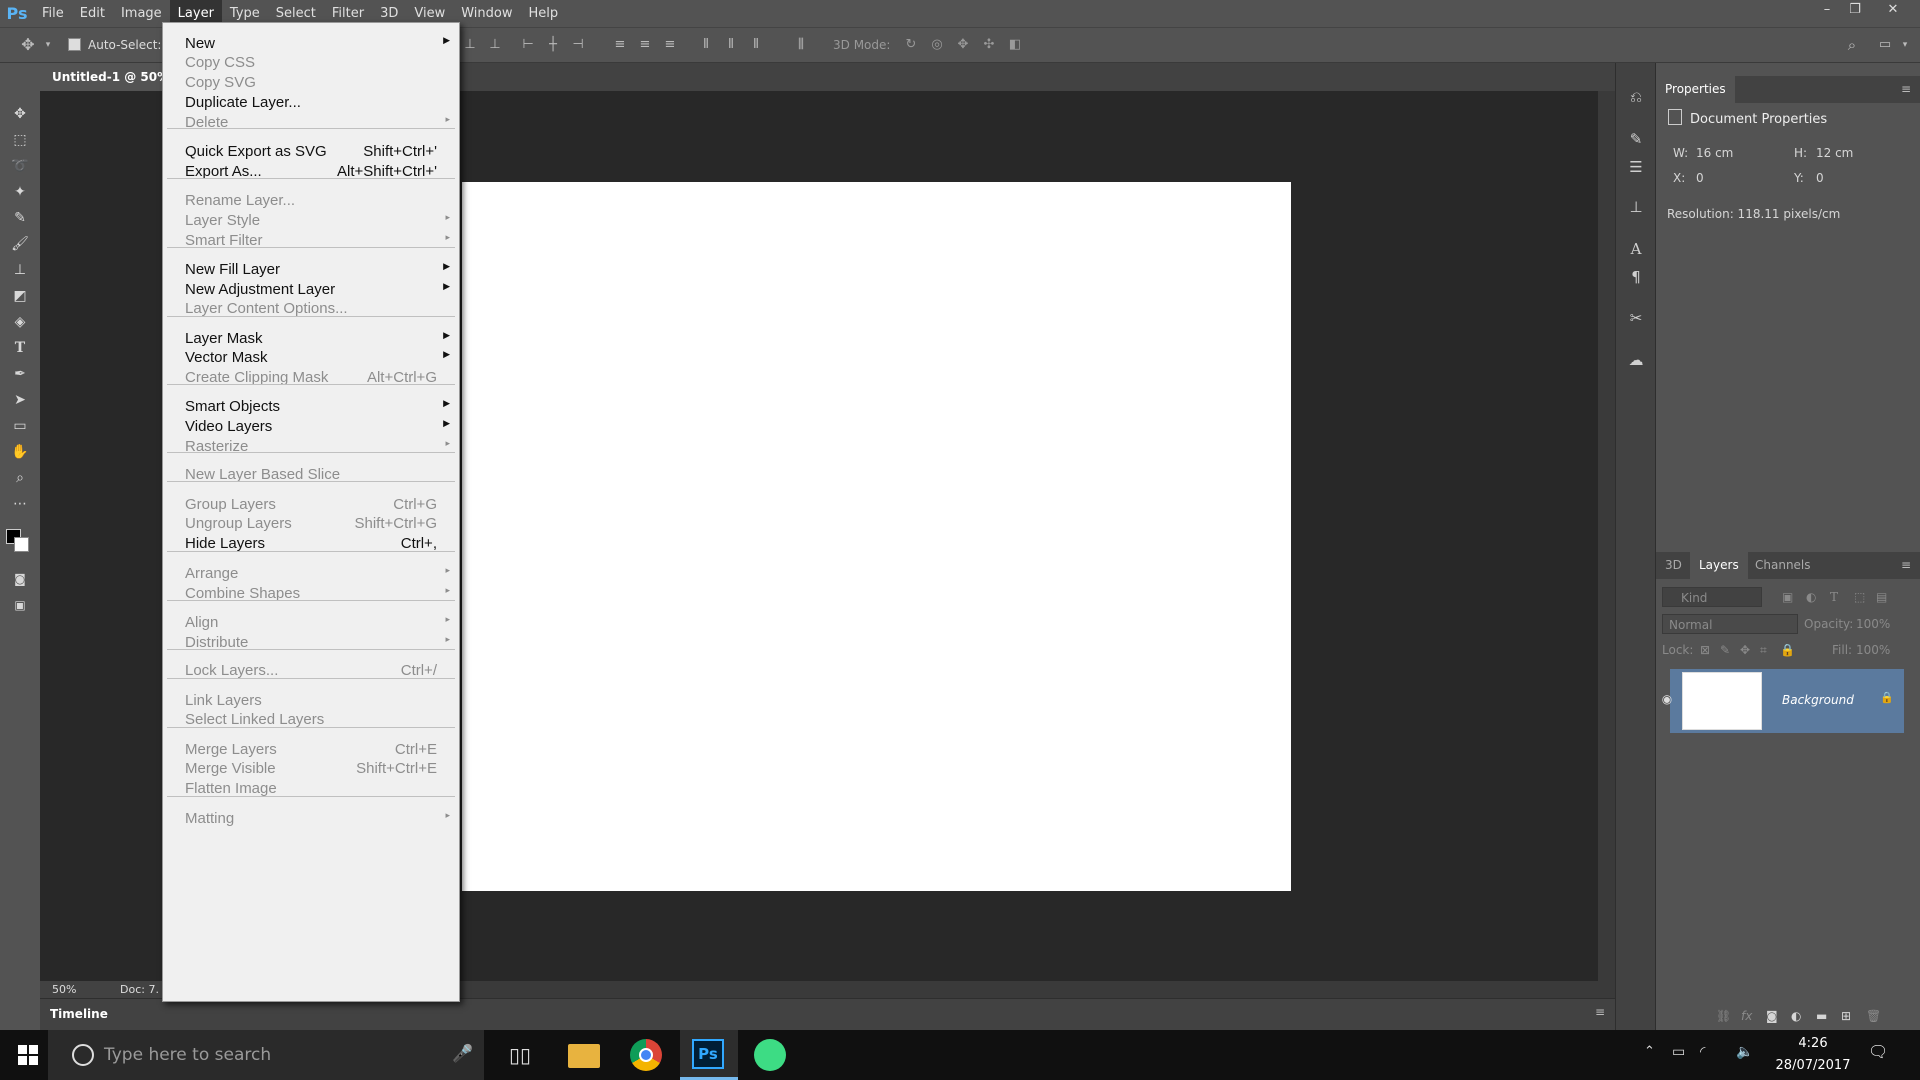 This screenshot has height=1080, width=1920. I want to click on path-selection-tool-icon: ➤, so click(20, 400).